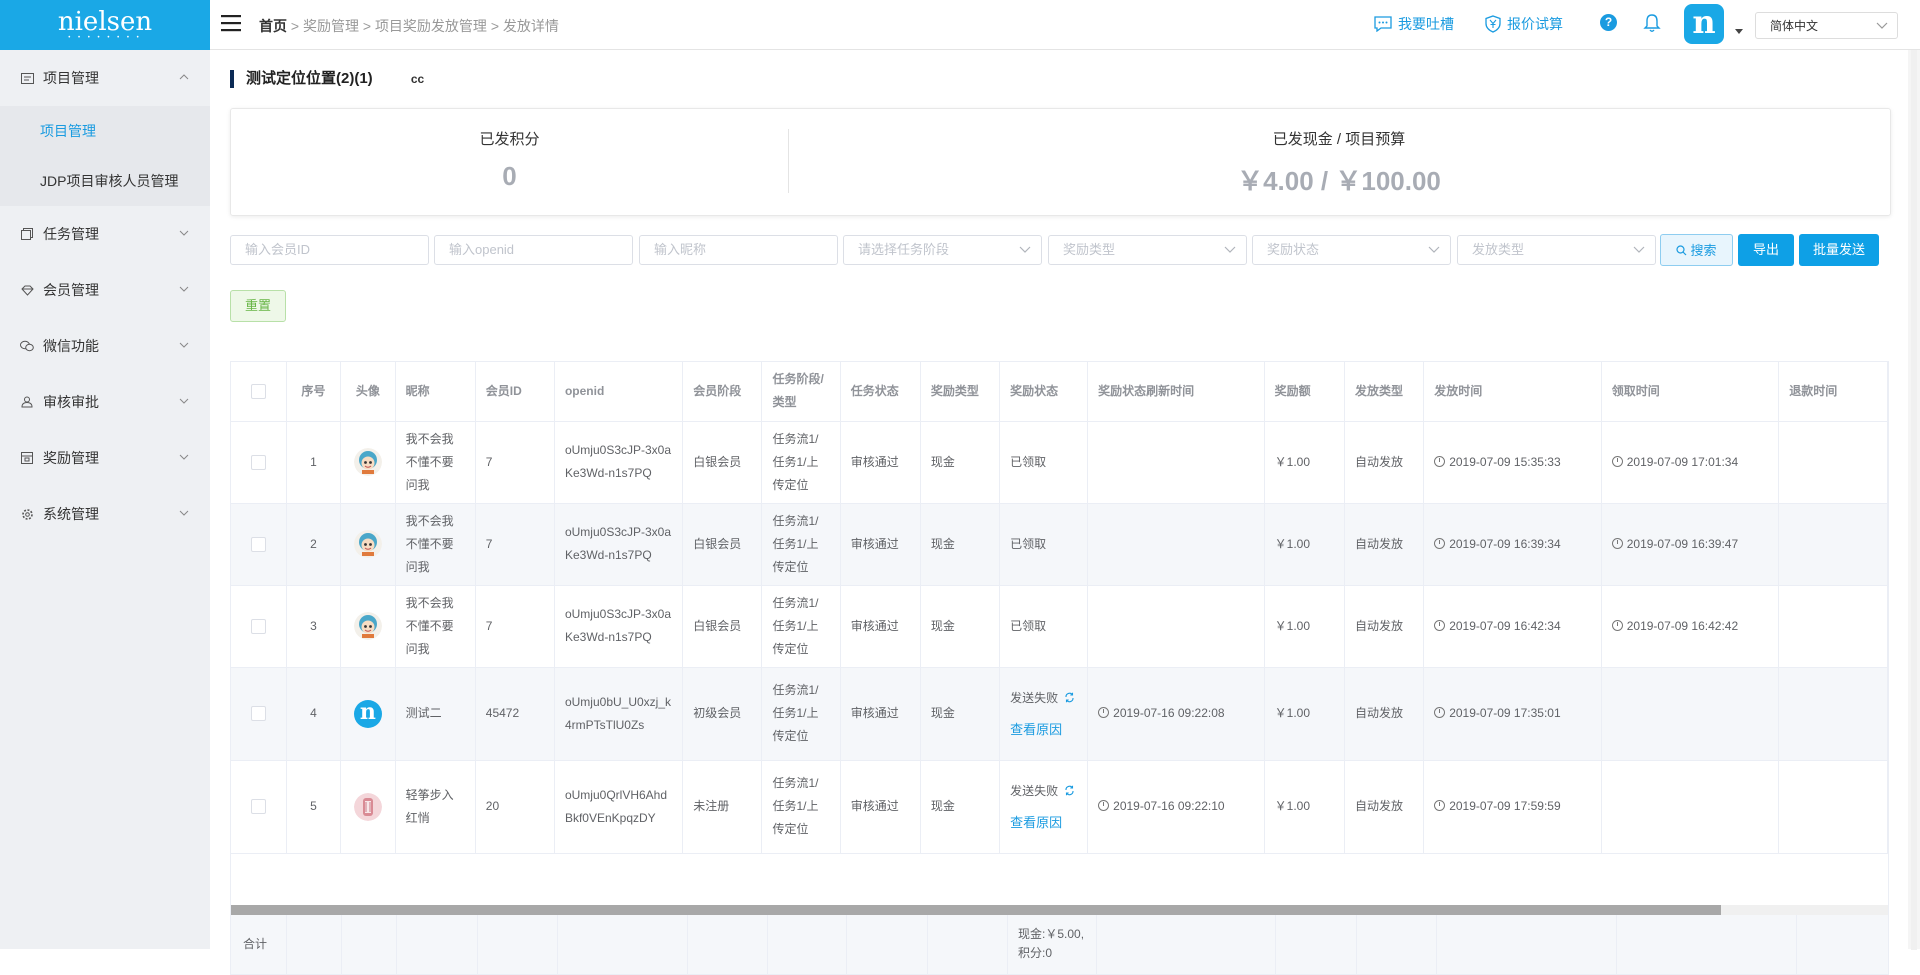  What do you see at coordinates (1690, 462) in the screenshot?
I see `receive-time-cell: 2019-07-09 17:01:34` at bounding box center [1690, 462].